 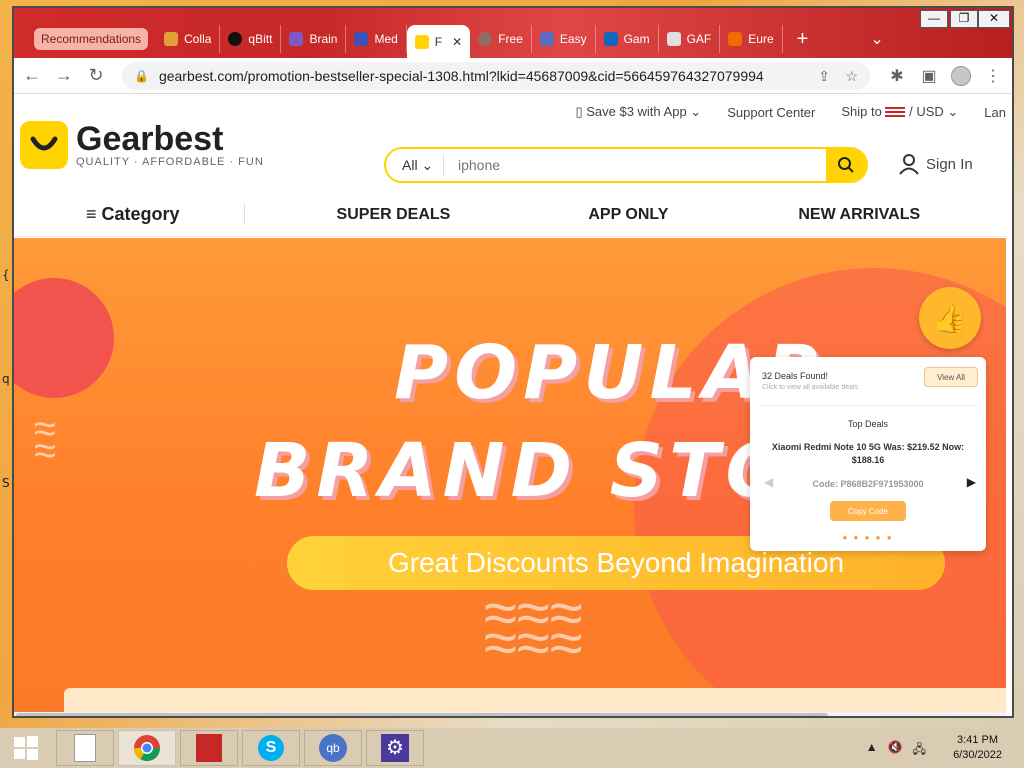 I want to click on nav-new-arrivals: NEW ARRIVALS, so click(x=859, y=215).